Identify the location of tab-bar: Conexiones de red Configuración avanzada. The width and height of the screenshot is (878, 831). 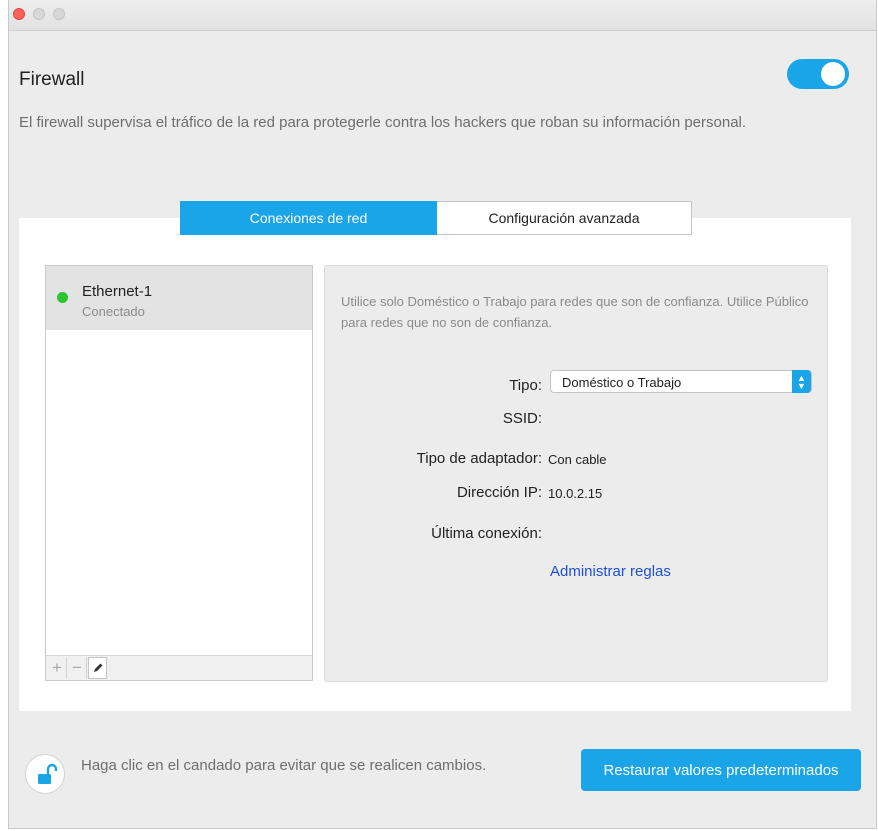
(436, 218).